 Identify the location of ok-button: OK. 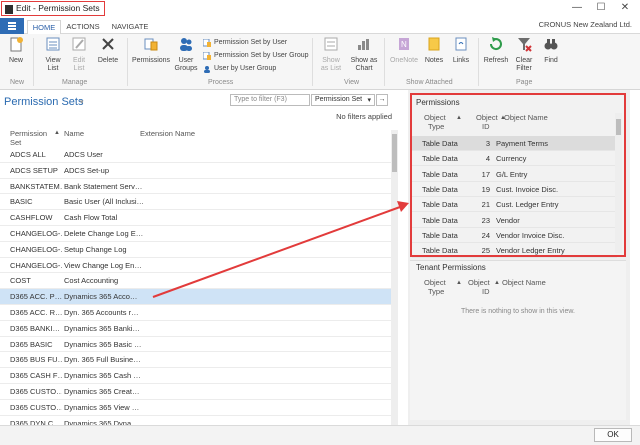
(613, 435).